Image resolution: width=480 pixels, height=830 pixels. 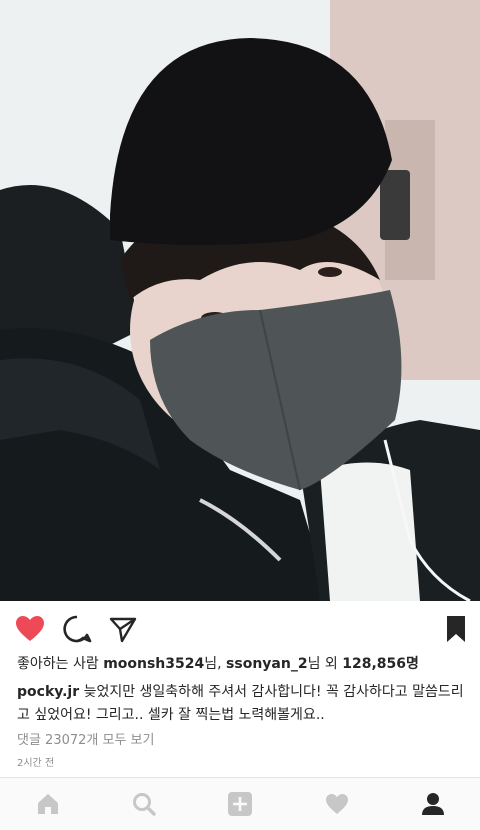 I want to click on share-icon, so click(x=123, y=630).